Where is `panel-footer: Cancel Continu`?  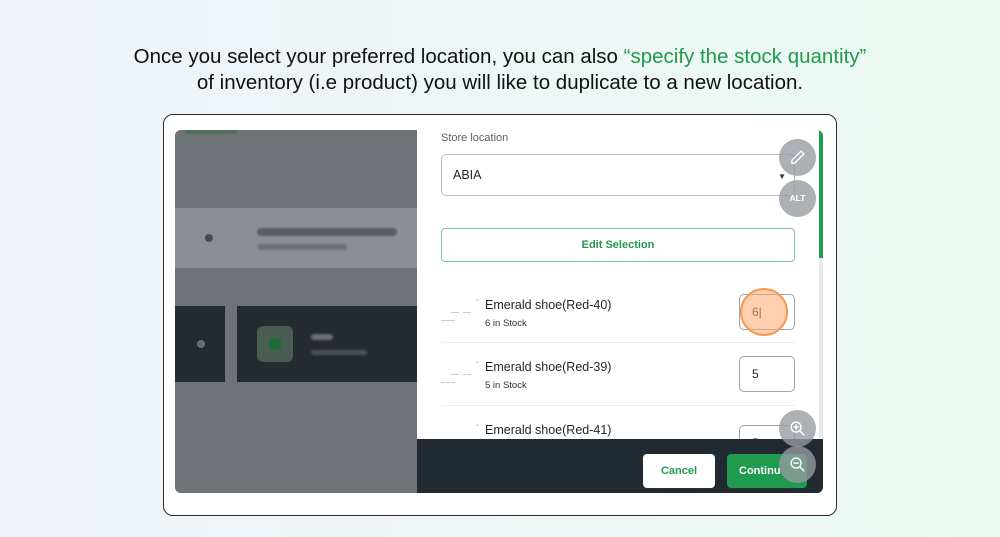 panel-footer: Cancel Continu is located at coordinates (620, 466).